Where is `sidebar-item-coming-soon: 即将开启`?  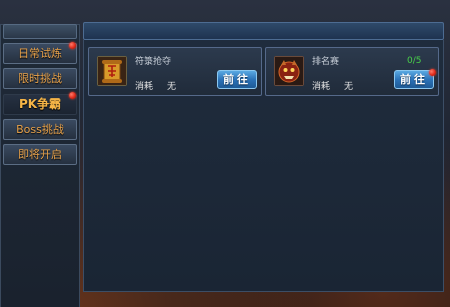
sidebar-item-coming-soon: 即将开启 is located at coordinates (40, 154).